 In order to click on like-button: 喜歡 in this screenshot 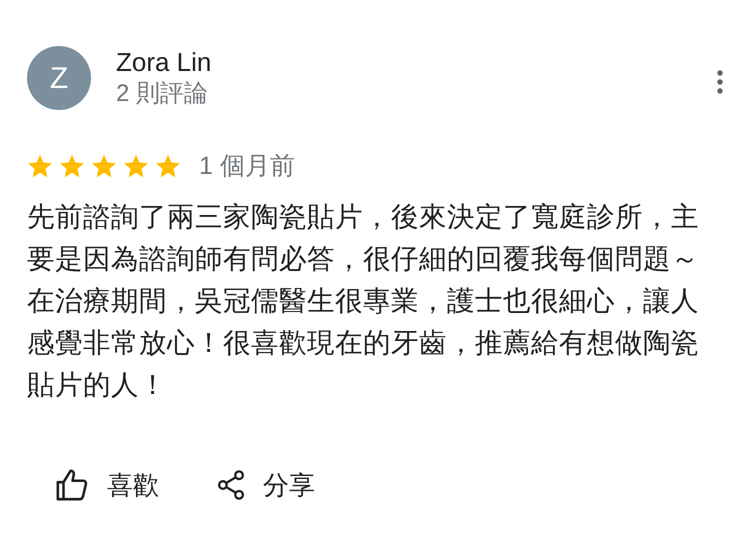, I will do `click(107, 485)`.